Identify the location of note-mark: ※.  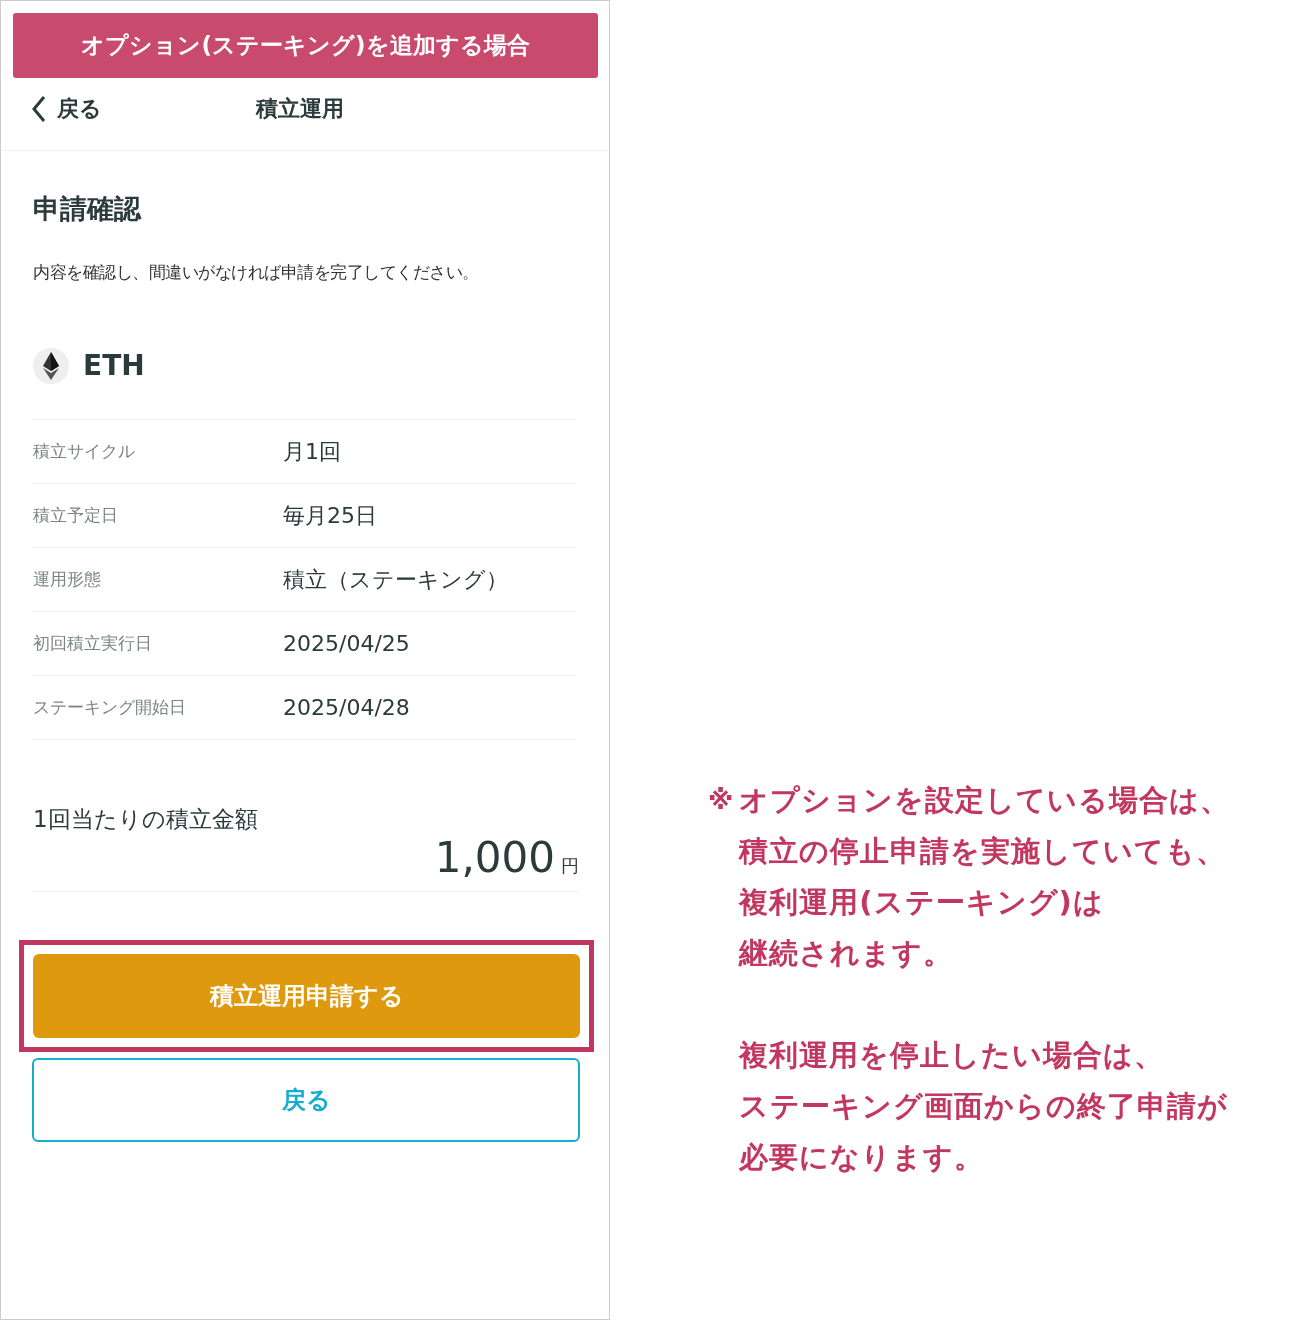
(721, 800).